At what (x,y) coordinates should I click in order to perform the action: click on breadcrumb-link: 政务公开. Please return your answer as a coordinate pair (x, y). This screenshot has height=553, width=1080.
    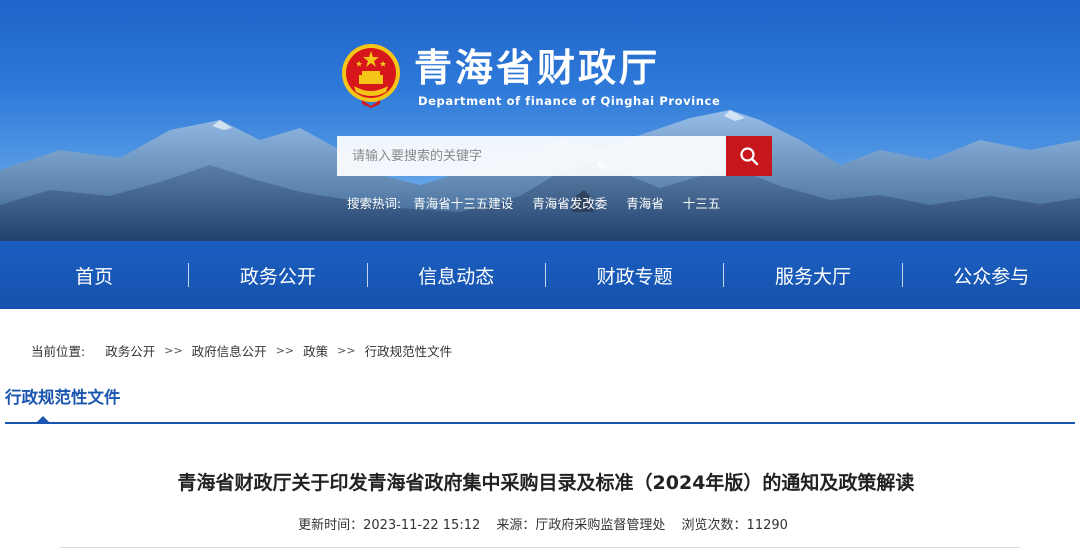
    Looking at the image, I should click on (130, 350).